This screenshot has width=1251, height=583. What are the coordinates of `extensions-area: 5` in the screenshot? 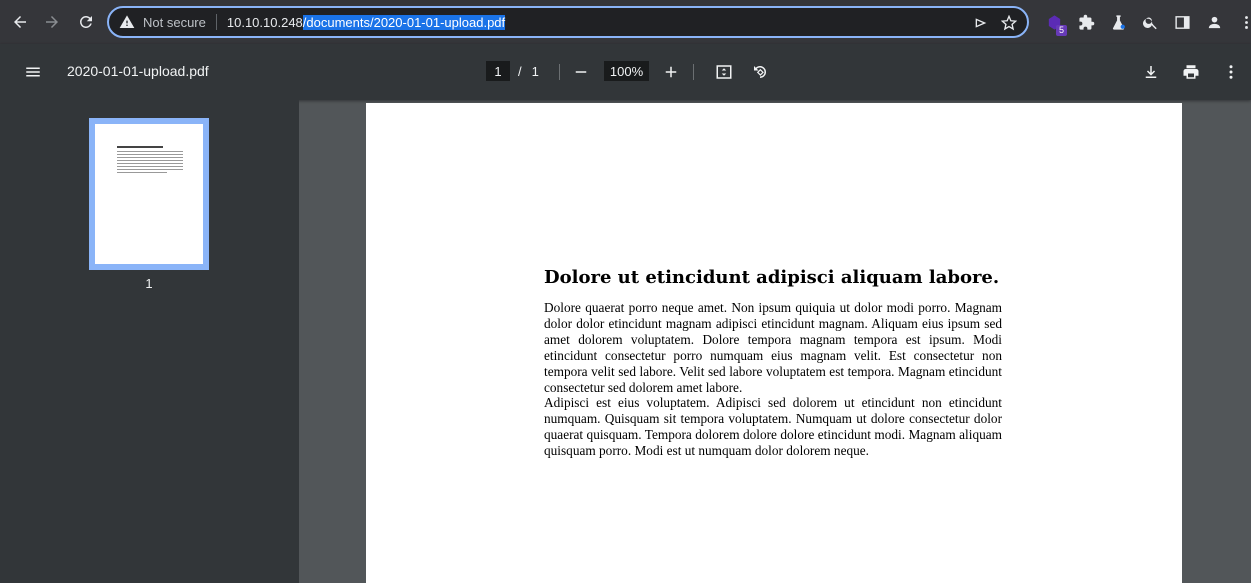 It's located at (1144, 22).